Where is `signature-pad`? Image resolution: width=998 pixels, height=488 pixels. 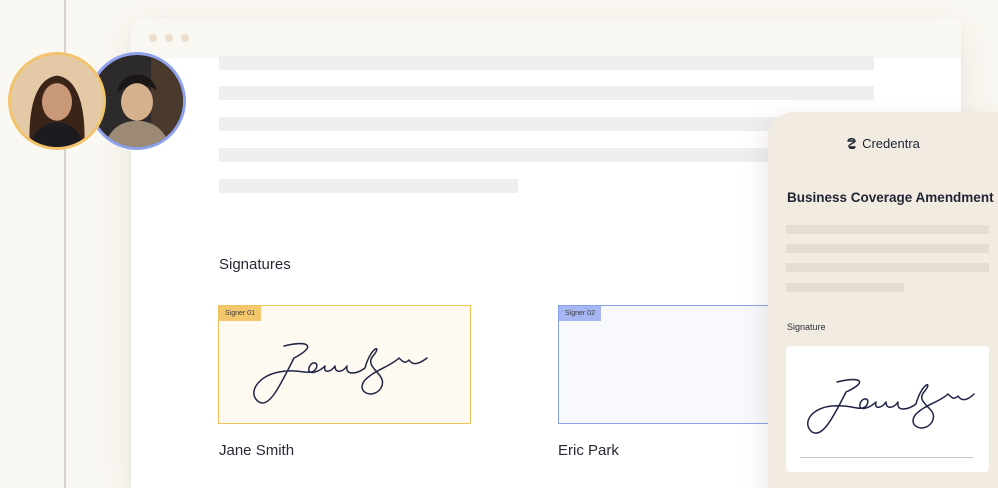
signature-pad is located at coordinates (887, 409).